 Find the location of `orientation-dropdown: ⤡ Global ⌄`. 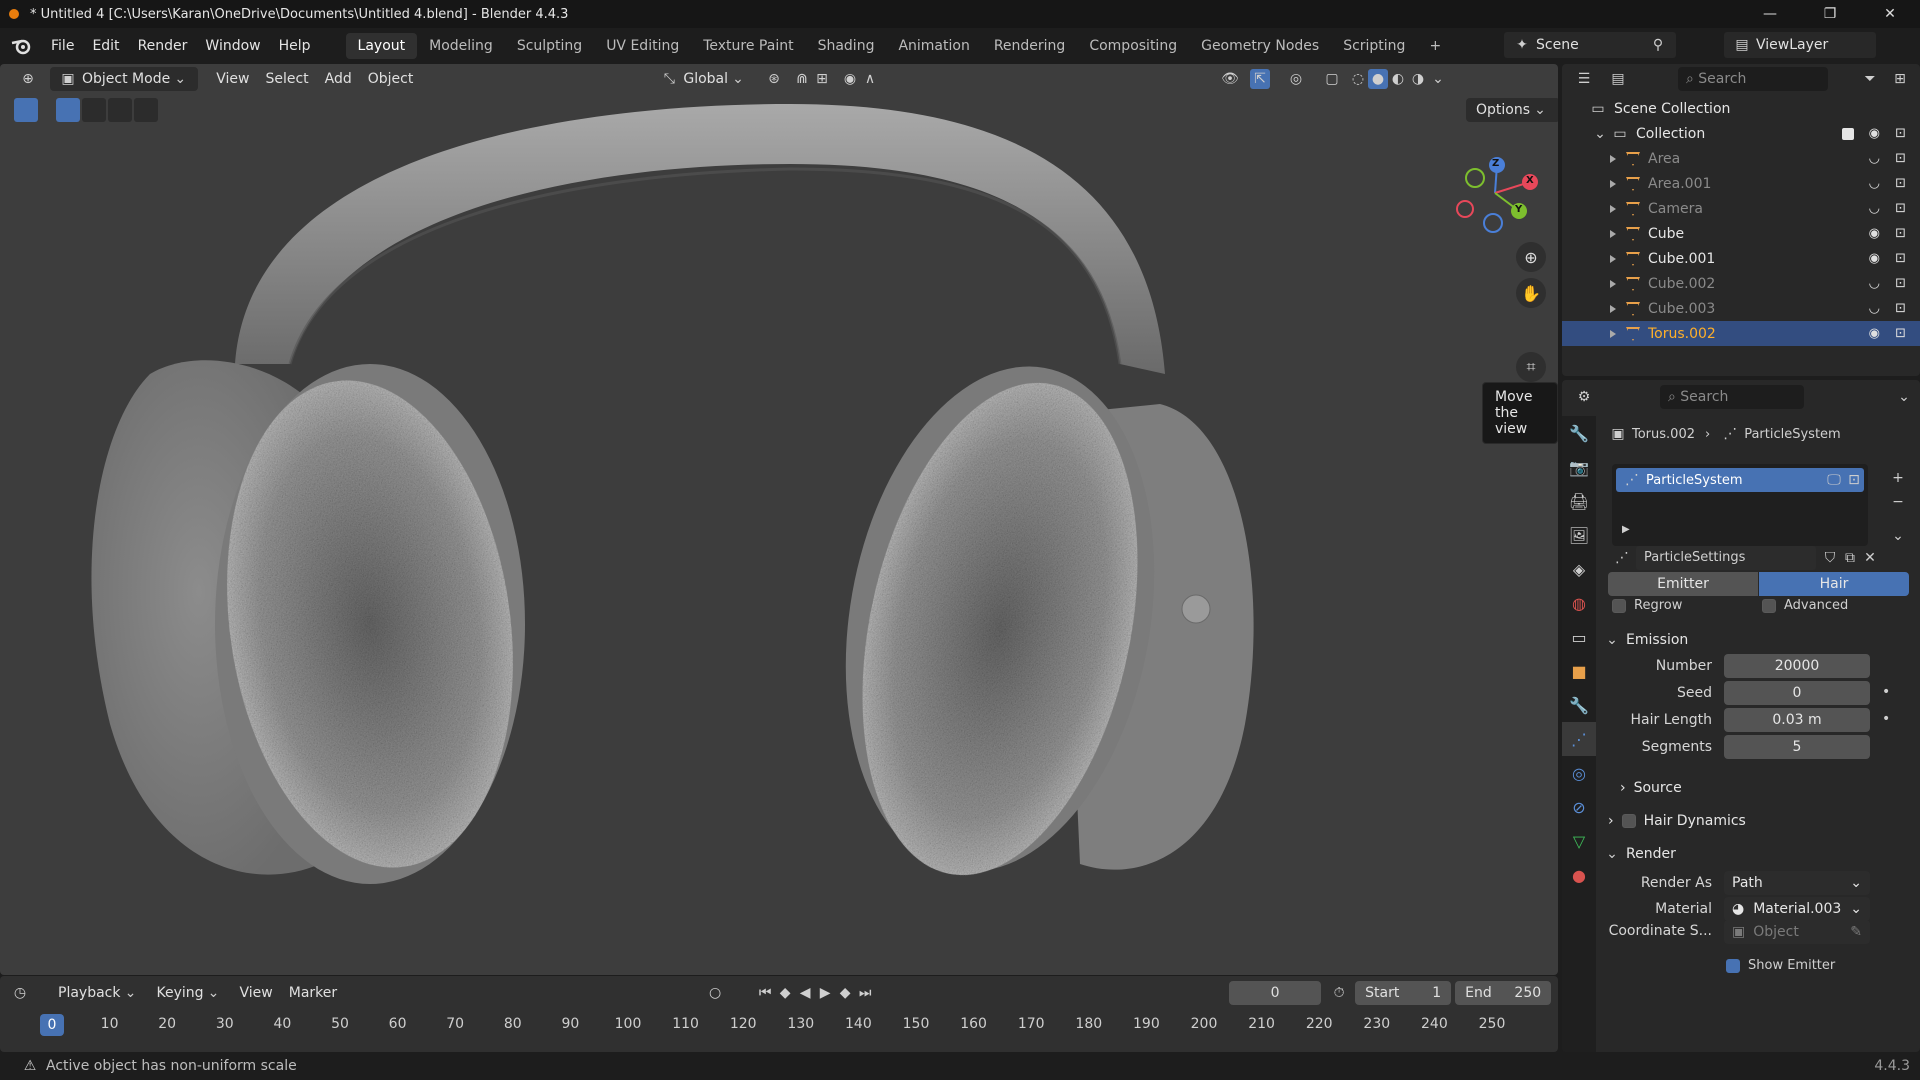

orientation-dropdown: ⤡ Global ⌄ is located at coordinates (703, 79).